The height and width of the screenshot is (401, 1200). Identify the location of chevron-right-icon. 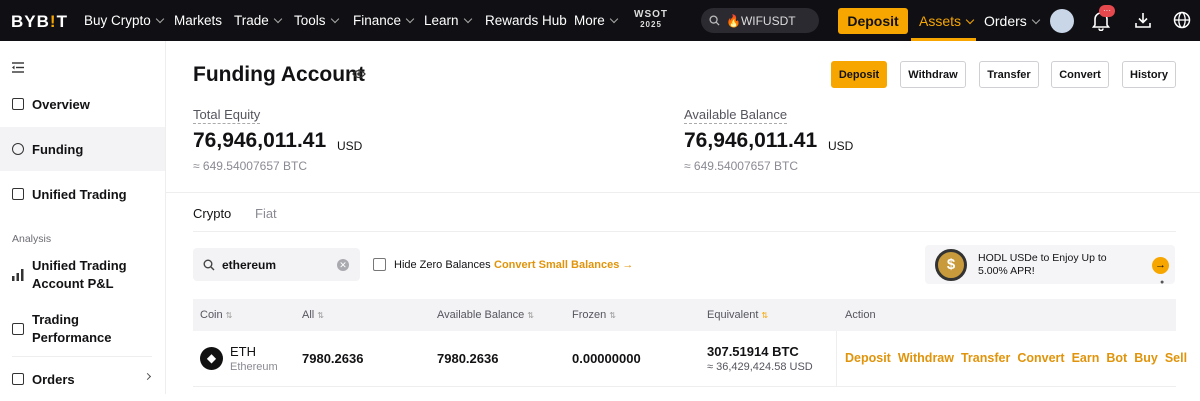
(147, 376).